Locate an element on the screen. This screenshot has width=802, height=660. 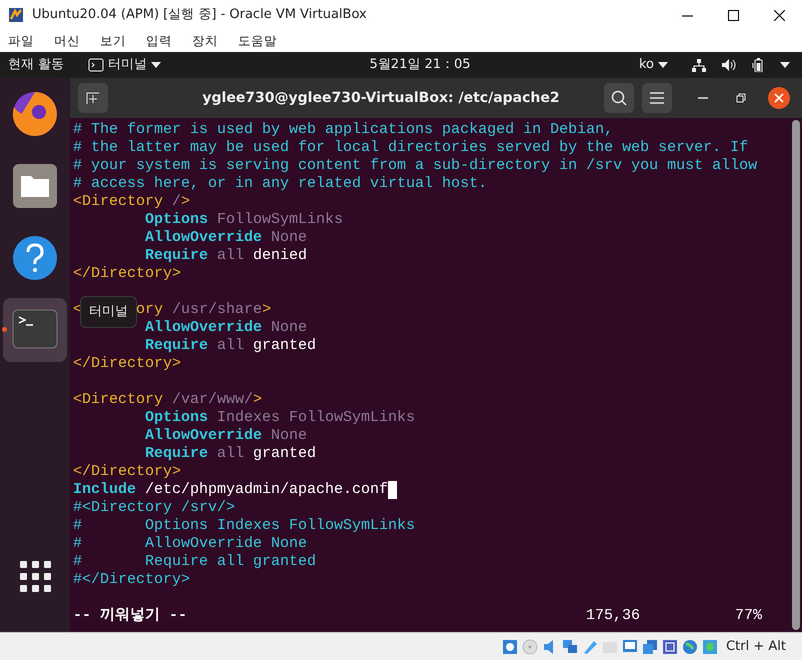
cursor-position: 175,36 is located at coordinates (613, 616).